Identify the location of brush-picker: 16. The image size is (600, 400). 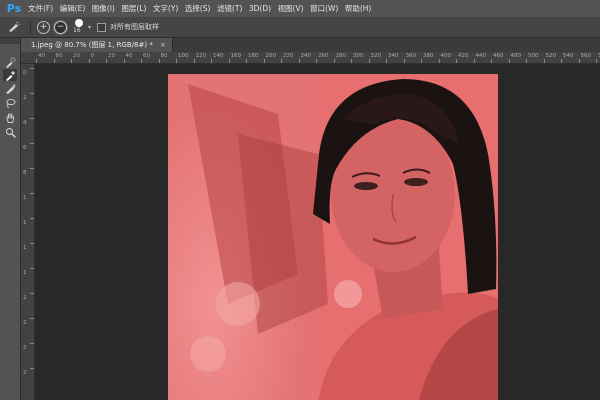
(80, 27).